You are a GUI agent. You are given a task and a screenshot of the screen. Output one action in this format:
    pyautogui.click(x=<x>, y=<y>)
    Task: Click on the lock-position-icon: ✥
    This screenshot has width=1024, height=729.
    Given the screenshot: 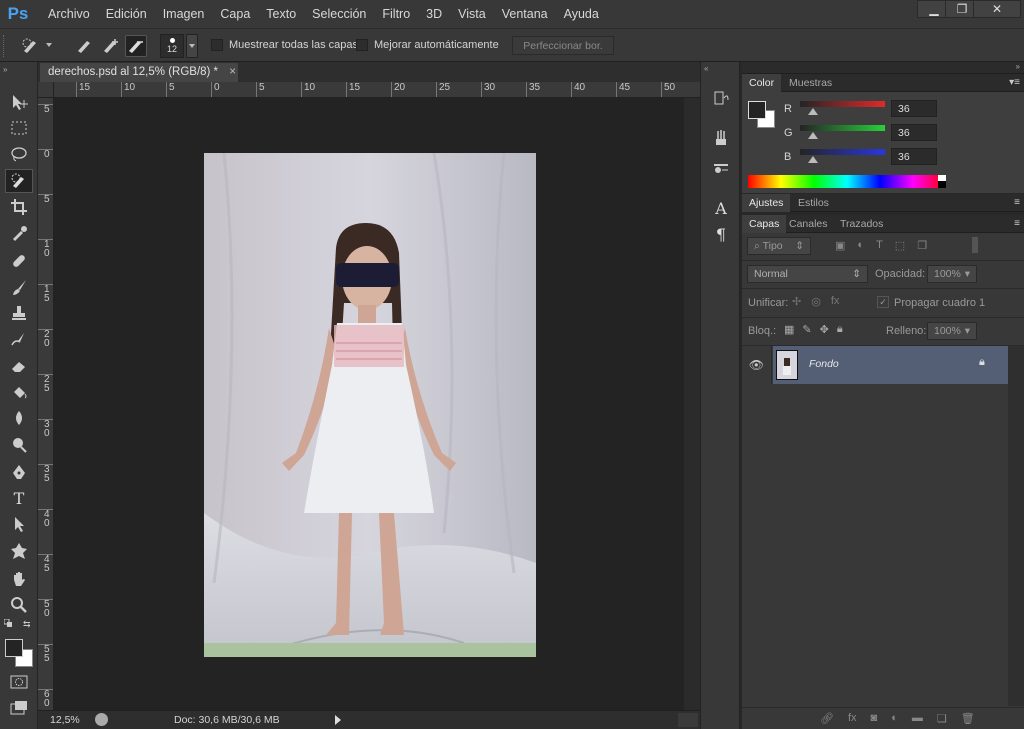 What is the action you would take?
    pyautogui.click(x=824, y=329)
    